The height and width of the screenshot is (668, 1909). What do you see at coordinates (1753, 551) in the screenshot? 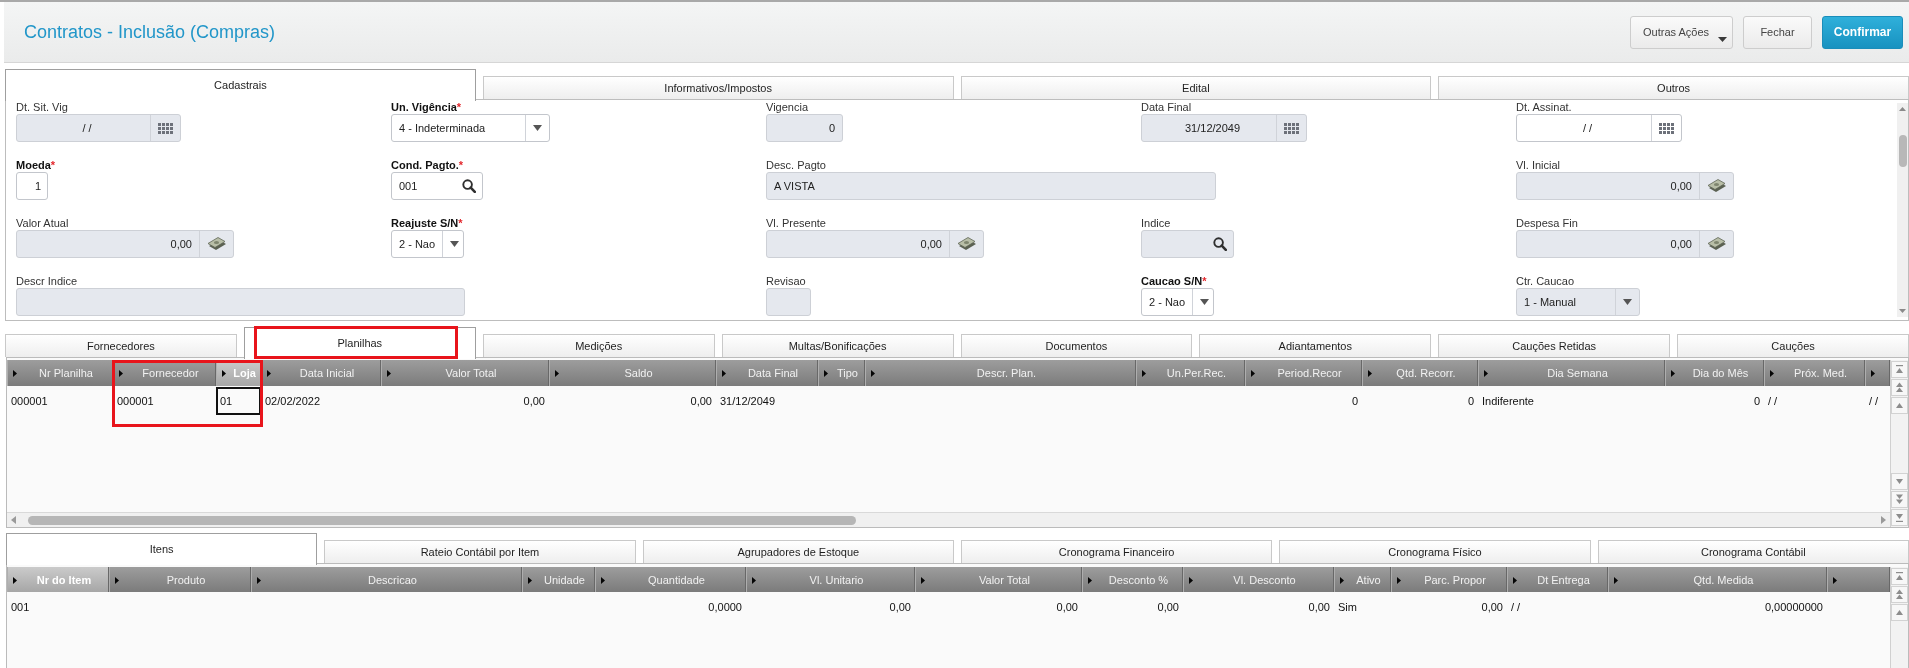
I see `tab: Cronograma Contábil` at bounding box center [1753, 551].